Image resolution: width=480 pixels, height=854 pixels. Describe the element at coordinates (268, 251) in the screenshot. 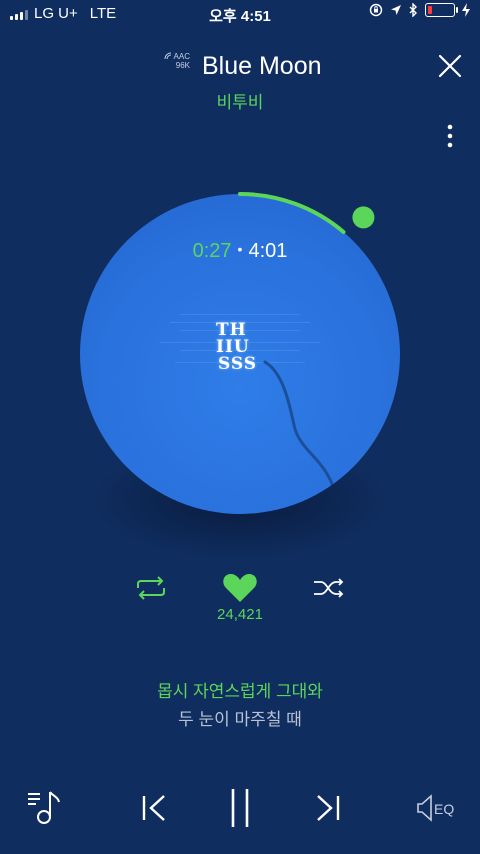

I see `total-time: 4:01` at that location.